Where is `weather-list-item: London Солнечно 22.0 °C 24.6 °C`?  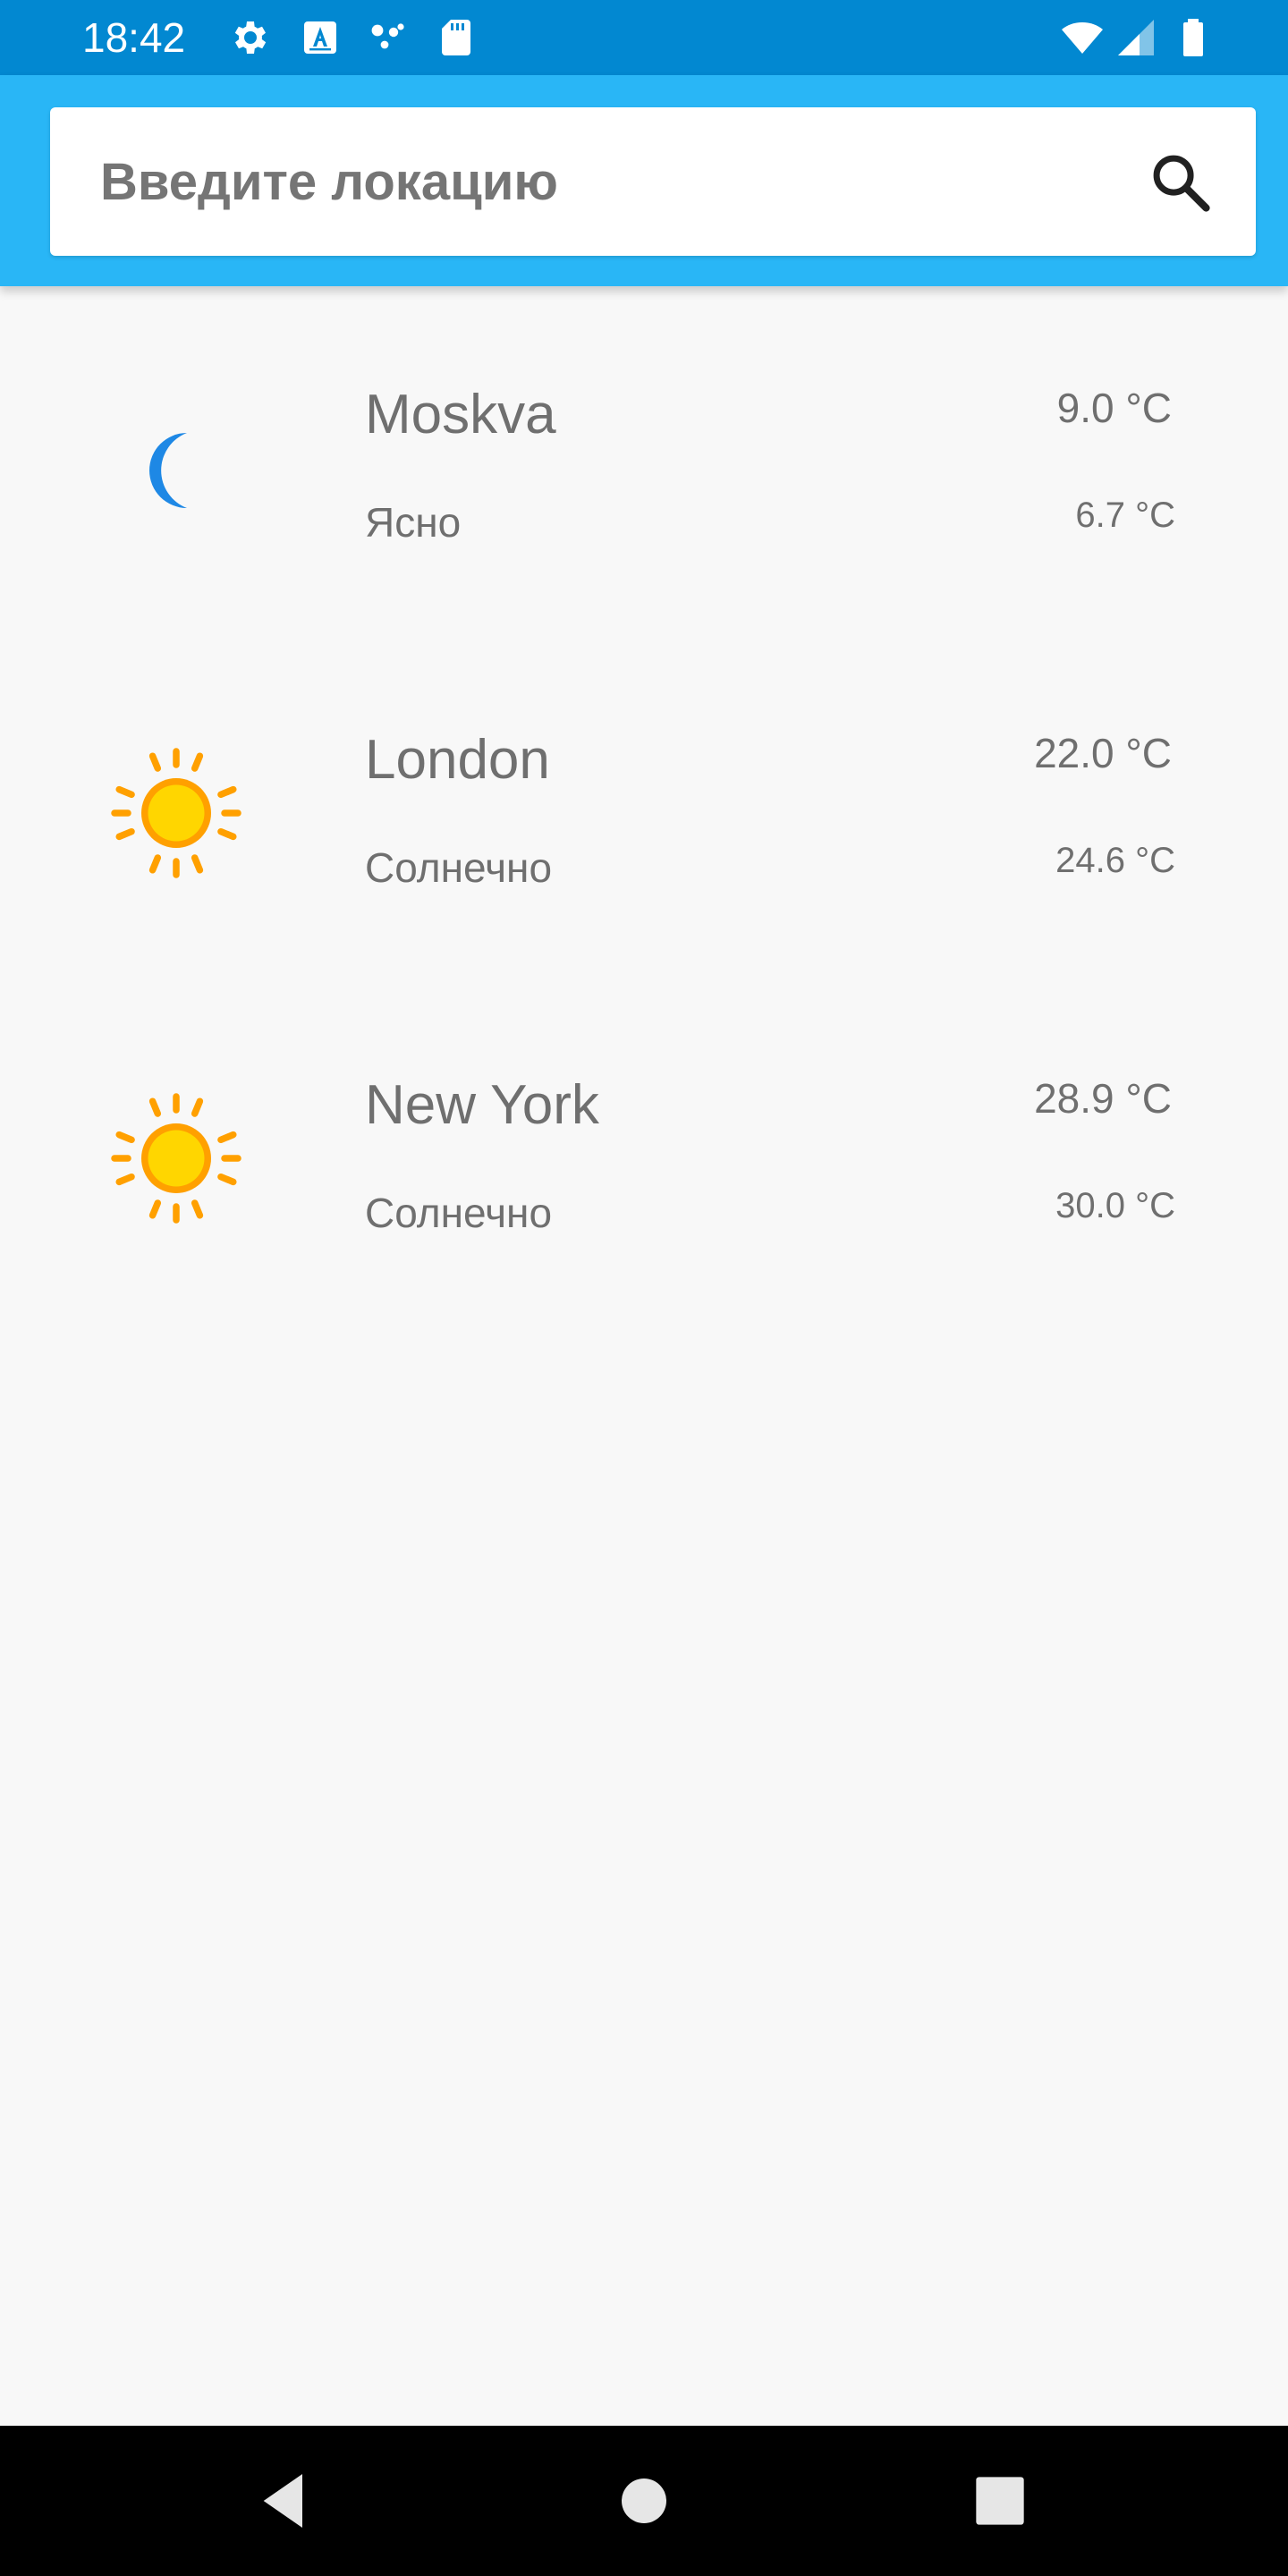 weather-list-item: London Солнечно 22.0 °C 24.6 °C is located at coordinates (644, 804).